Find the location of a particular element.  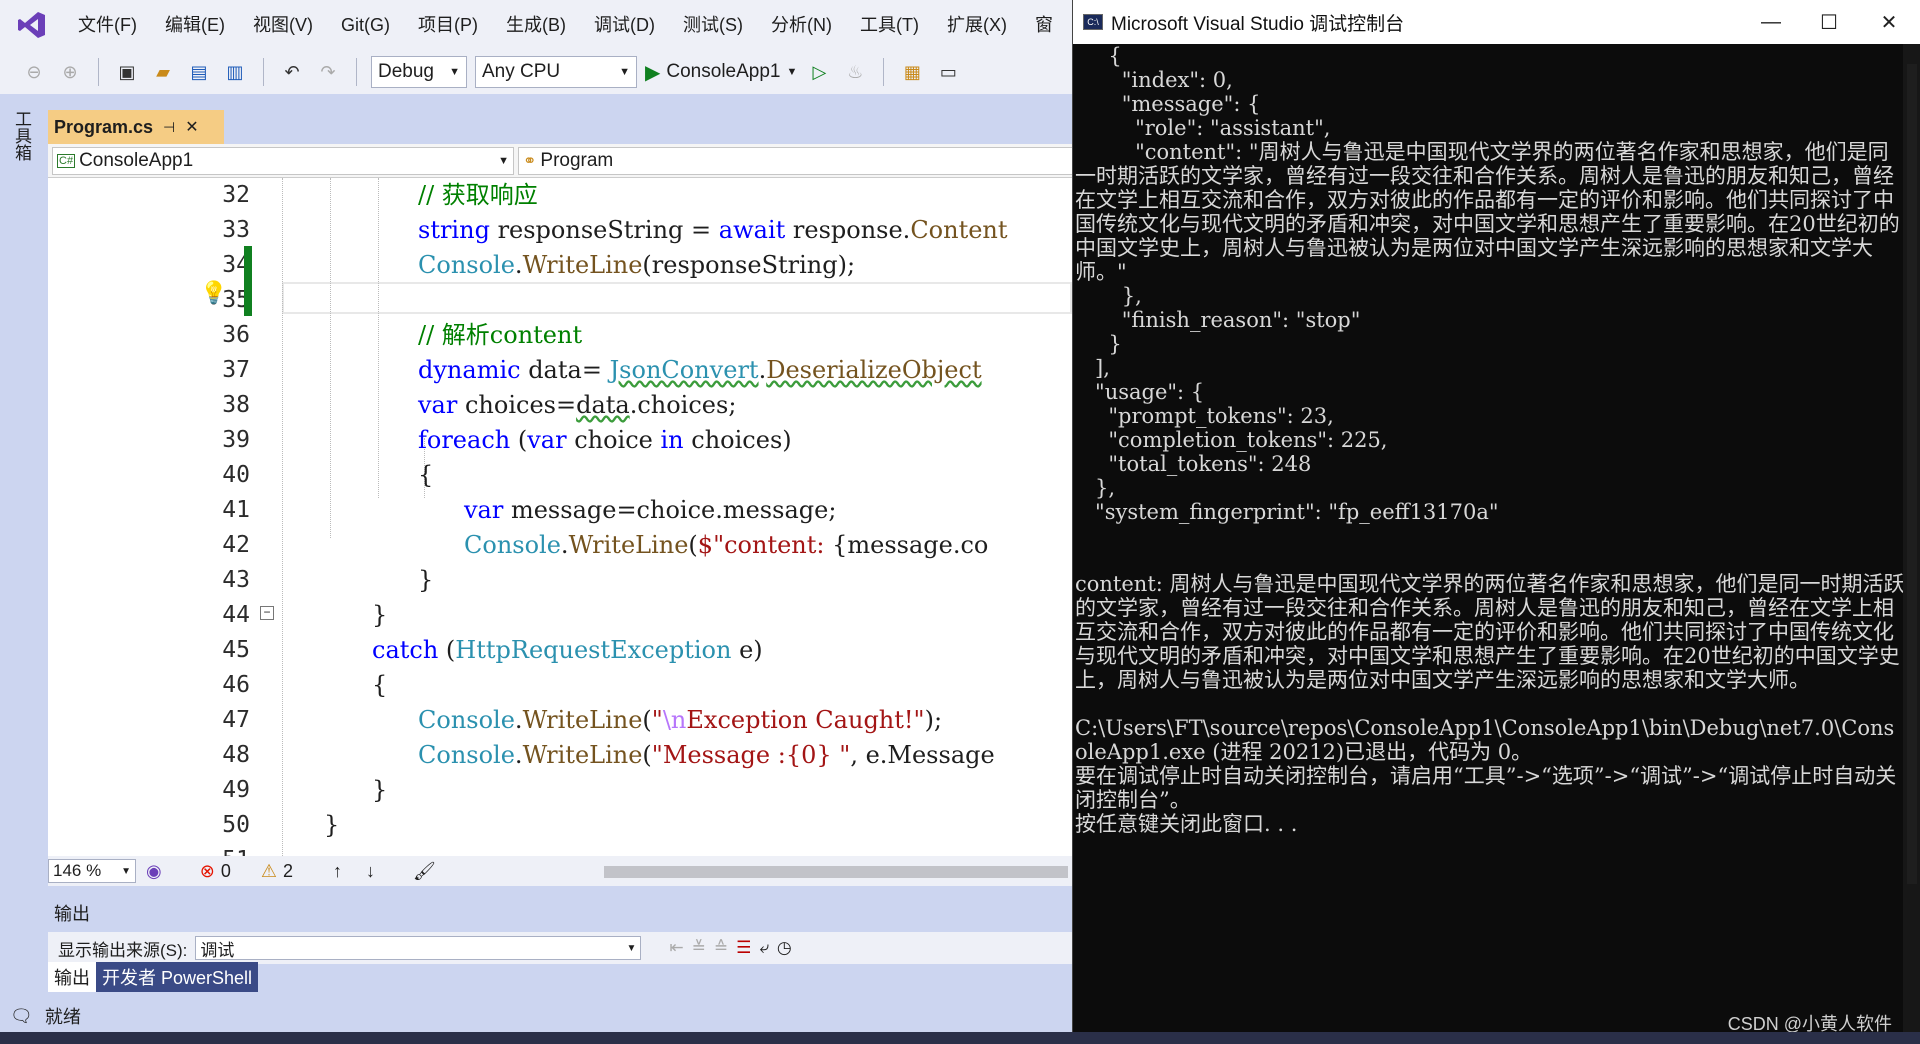

save-all-icon: ▥ is located at coordinates (235, 72).